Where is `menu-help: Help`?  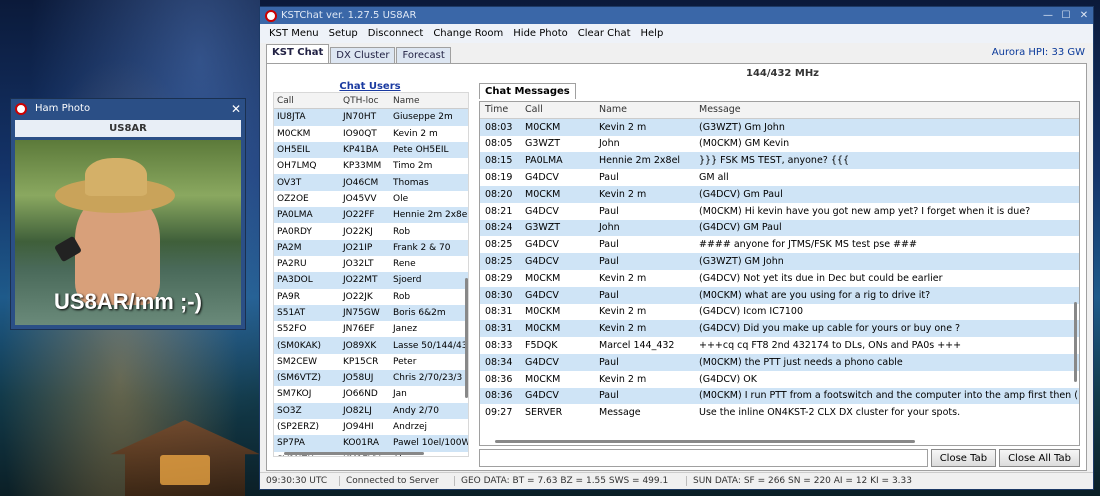
menu-help: Help is located at coordinates (652, 33).